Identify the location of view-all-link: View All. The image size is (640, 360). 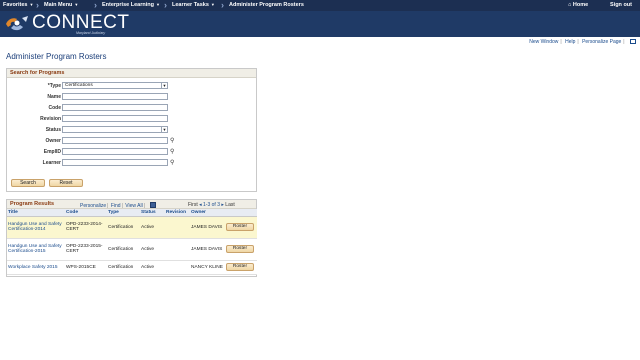
(133, 206).